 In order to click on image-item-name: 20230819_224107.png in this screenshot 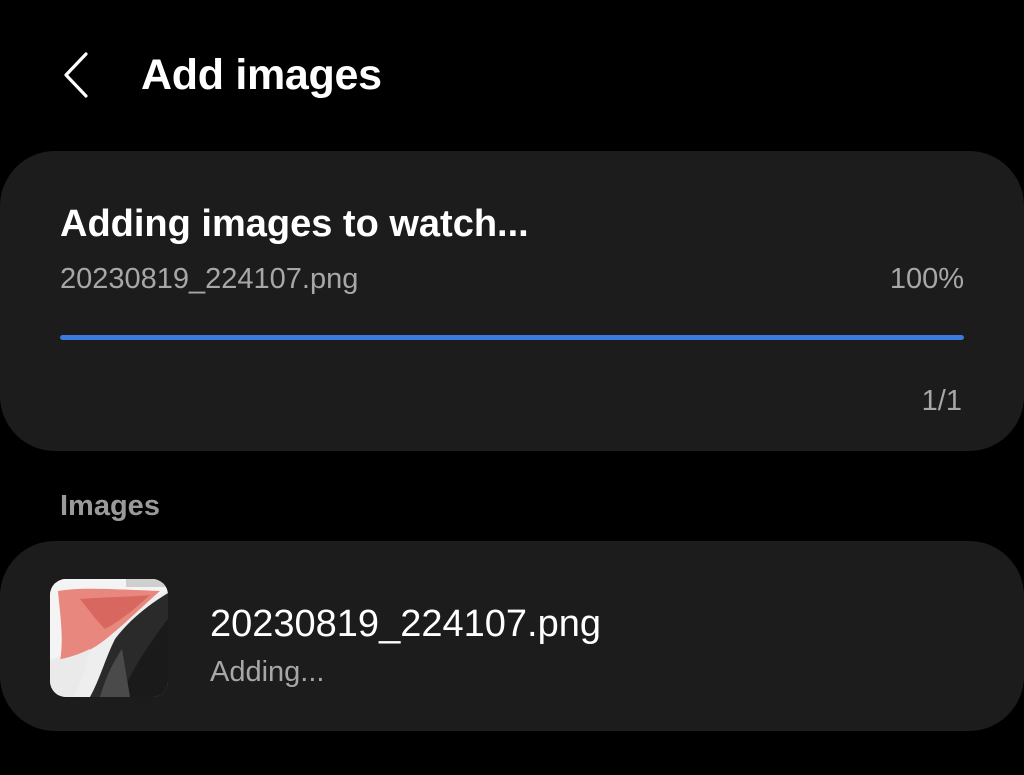, I will do `click(405, 624)`.